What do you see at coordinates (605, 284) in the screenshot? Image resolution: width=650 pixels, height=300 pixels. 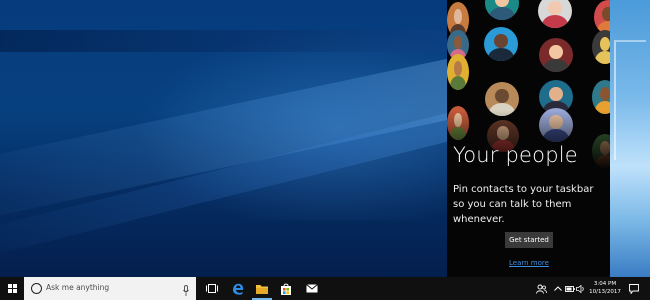 I see `clock-time: 3:04 PM` at bounding box center [605, 284].